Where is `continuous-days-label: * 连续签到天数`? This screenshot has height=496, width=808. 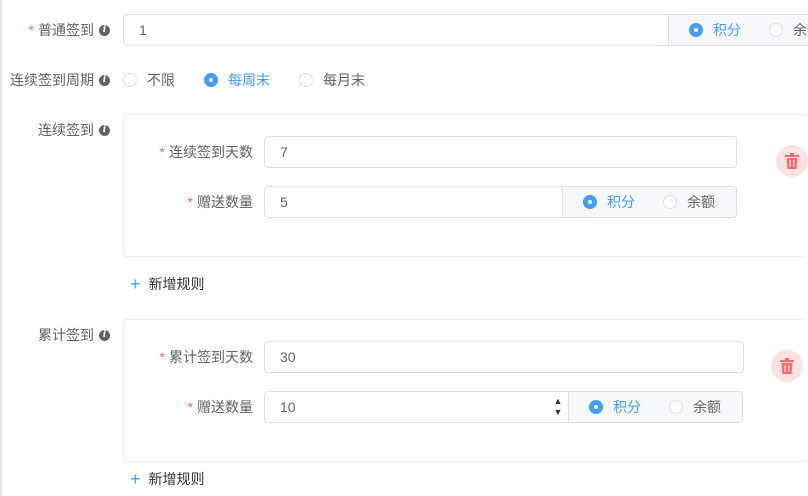 continuous-days-label: * 连续签到天数 is located at coordinates (206, 152).